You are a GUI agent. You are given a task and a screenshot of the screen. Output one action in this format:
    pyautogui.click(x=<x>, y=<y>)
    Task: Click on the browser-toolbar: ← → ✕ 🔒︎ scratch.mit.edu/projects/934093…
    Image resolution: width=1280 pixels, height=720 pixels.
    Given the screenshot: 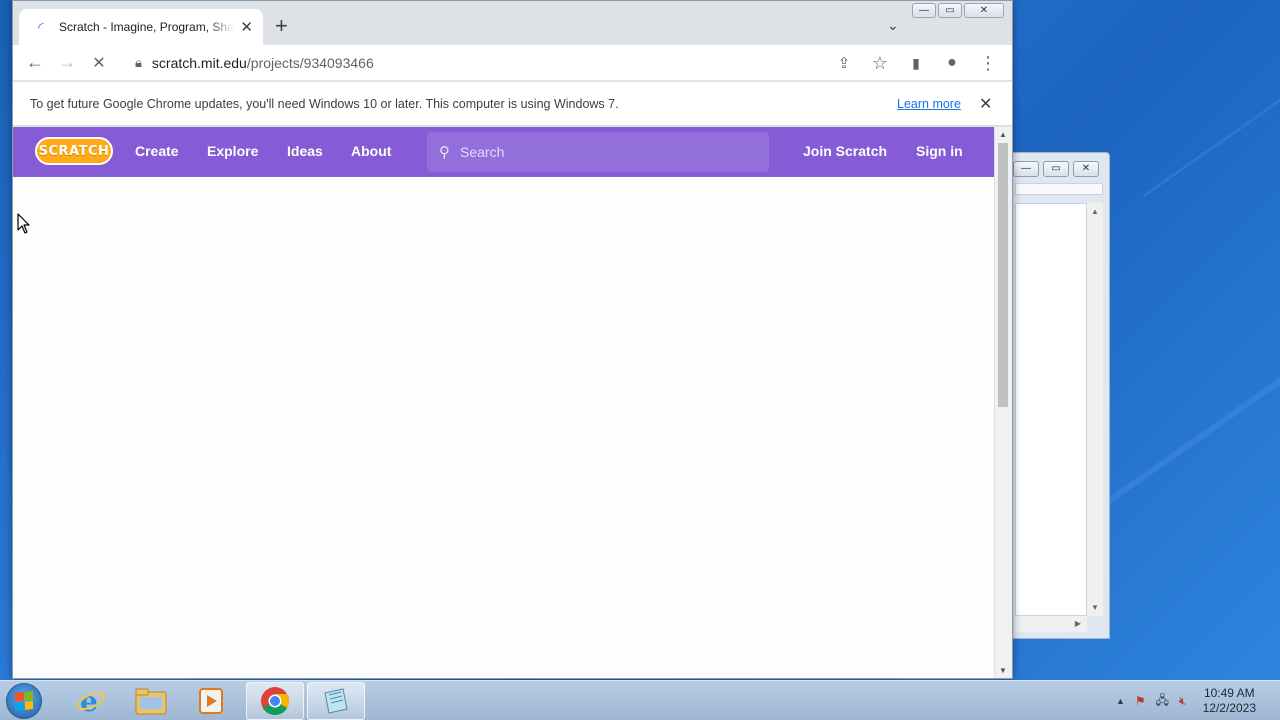 What is the action you would take?
    pyautogui.click(x=512, y=63)
    